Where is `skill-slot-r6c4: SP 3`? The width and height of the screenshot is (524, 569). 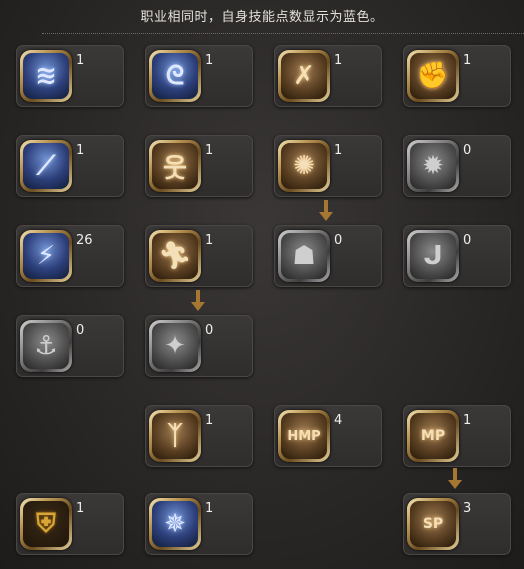 skill-slot-r6c4: SP 3 is located at coordinates (457, 524).